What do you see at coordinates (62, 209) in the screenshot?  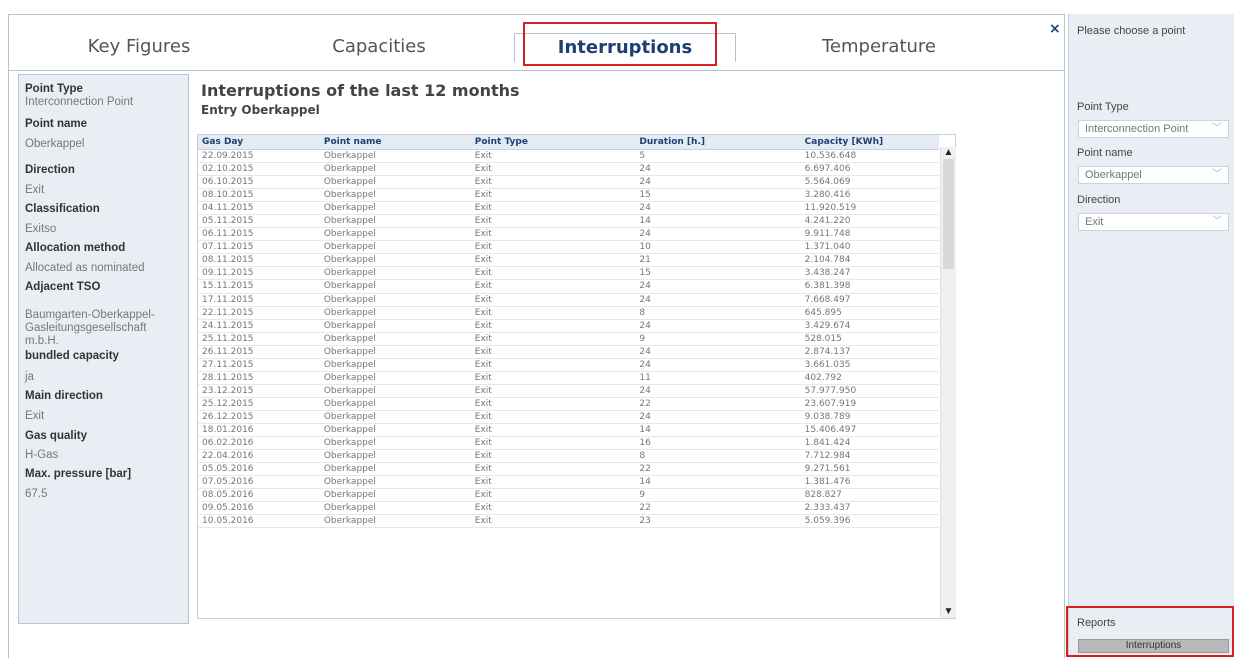 I see `classification-label: Classification` at bounding box center [62, 209].